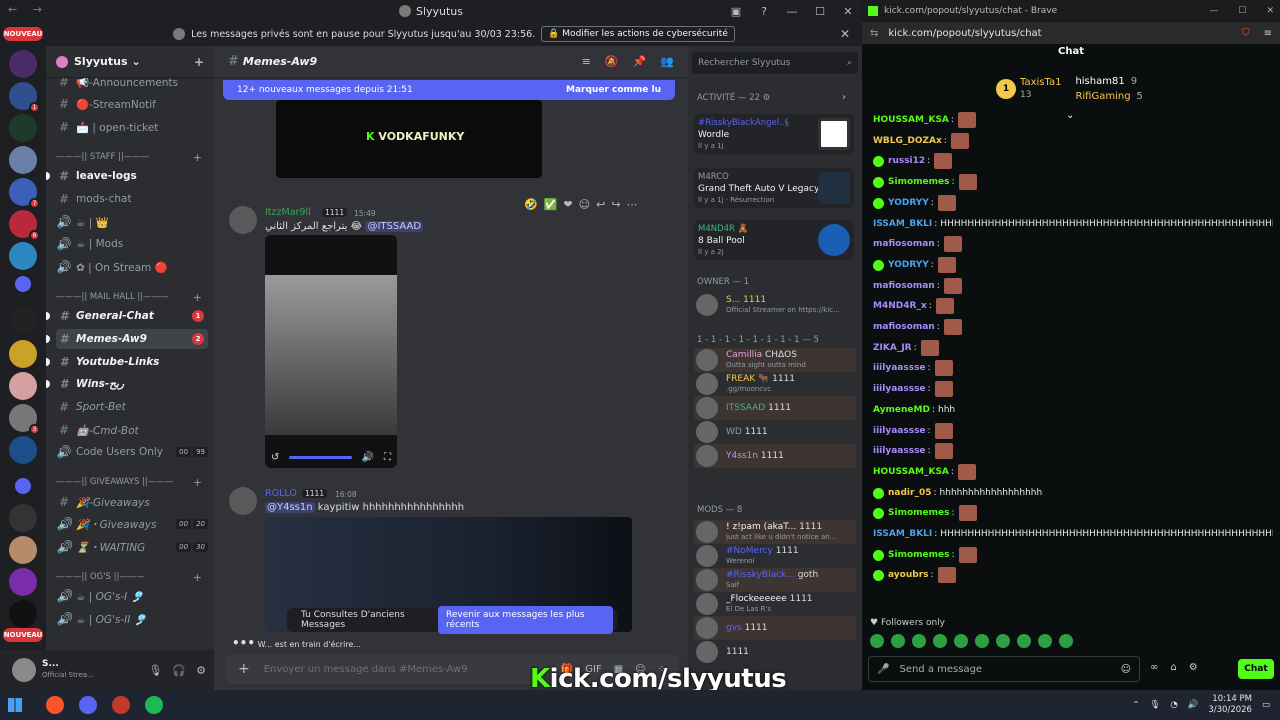 This screenshot has width=1280, height=720. Describe the element at coordinates (1004, 669) in the screenshot. I see `kick-message-input: 🎤 Send a message ☺` at that location.